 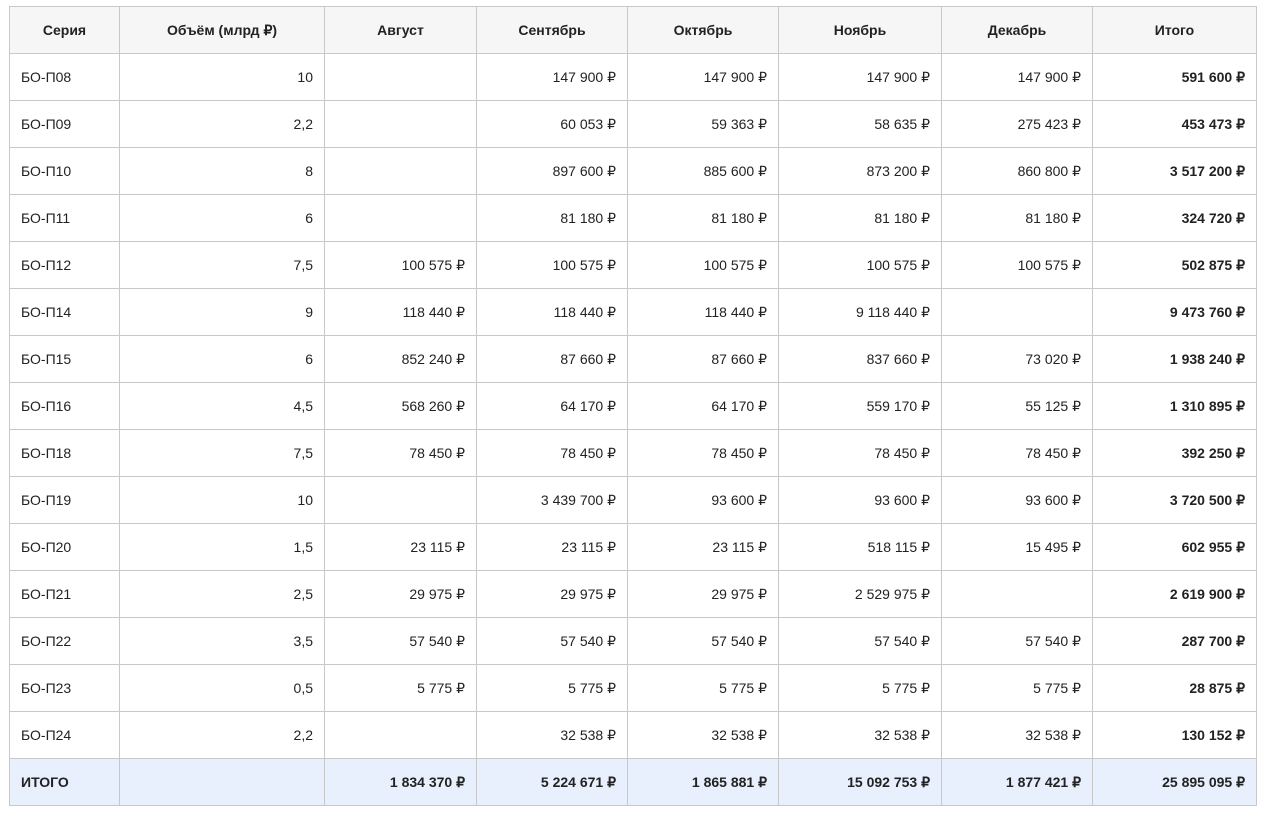 I want to click on cell-november: 32 538 ₽, so click(x=860, y=735).